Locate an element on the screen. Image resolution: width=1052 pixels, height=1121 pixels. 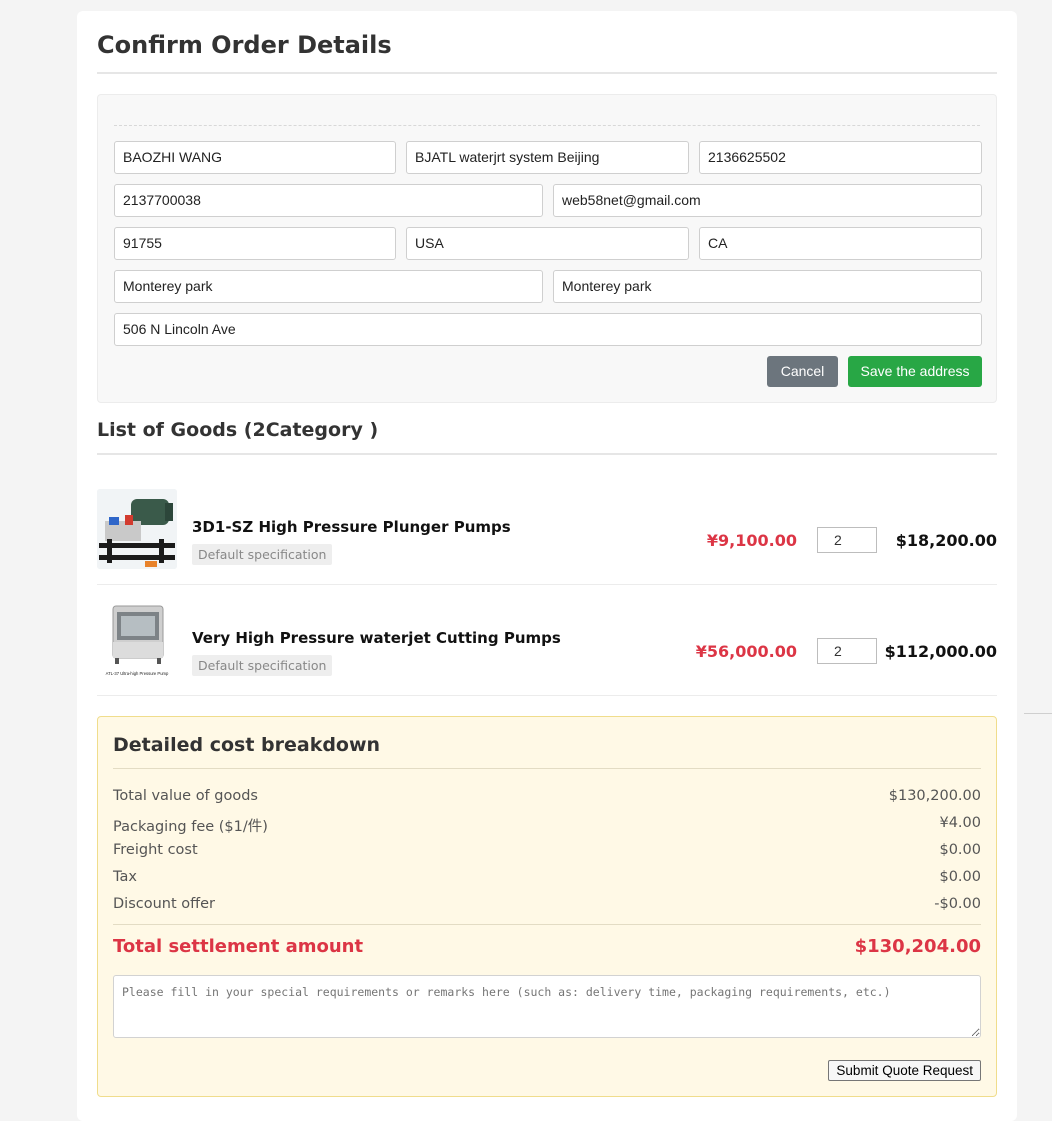
email-field: web58net@gmail.com is located at coordinates (767, 200).